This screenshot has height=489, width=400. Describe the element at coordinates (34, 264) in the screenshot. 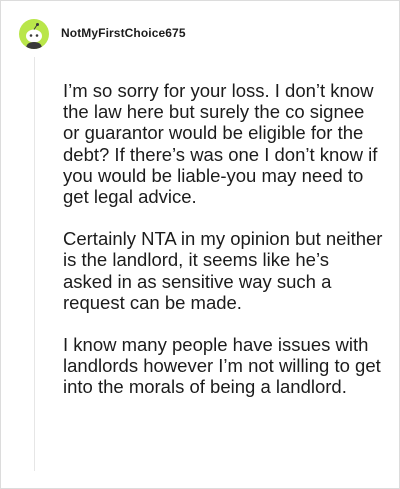

I see `thread-line` at that location.